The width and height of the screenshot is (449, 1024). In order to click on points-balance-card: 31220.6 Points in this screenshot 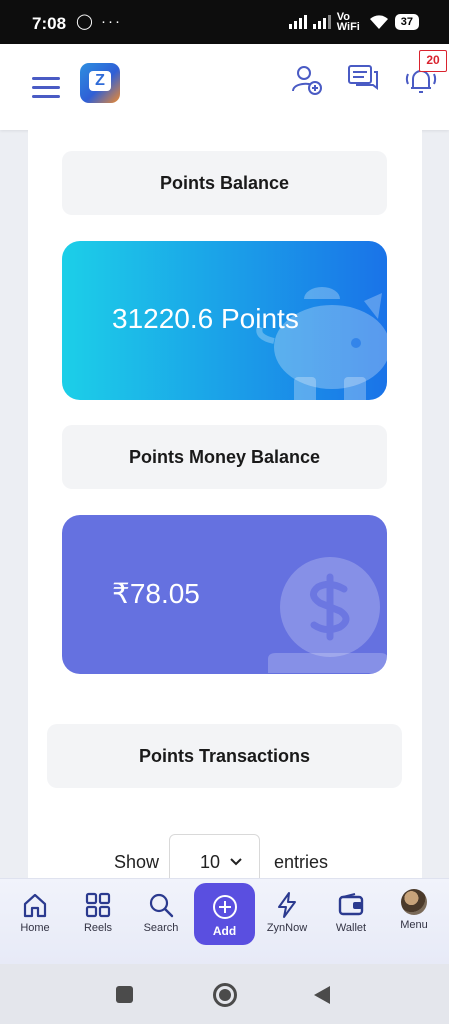, I will do `click(224, 320)`.